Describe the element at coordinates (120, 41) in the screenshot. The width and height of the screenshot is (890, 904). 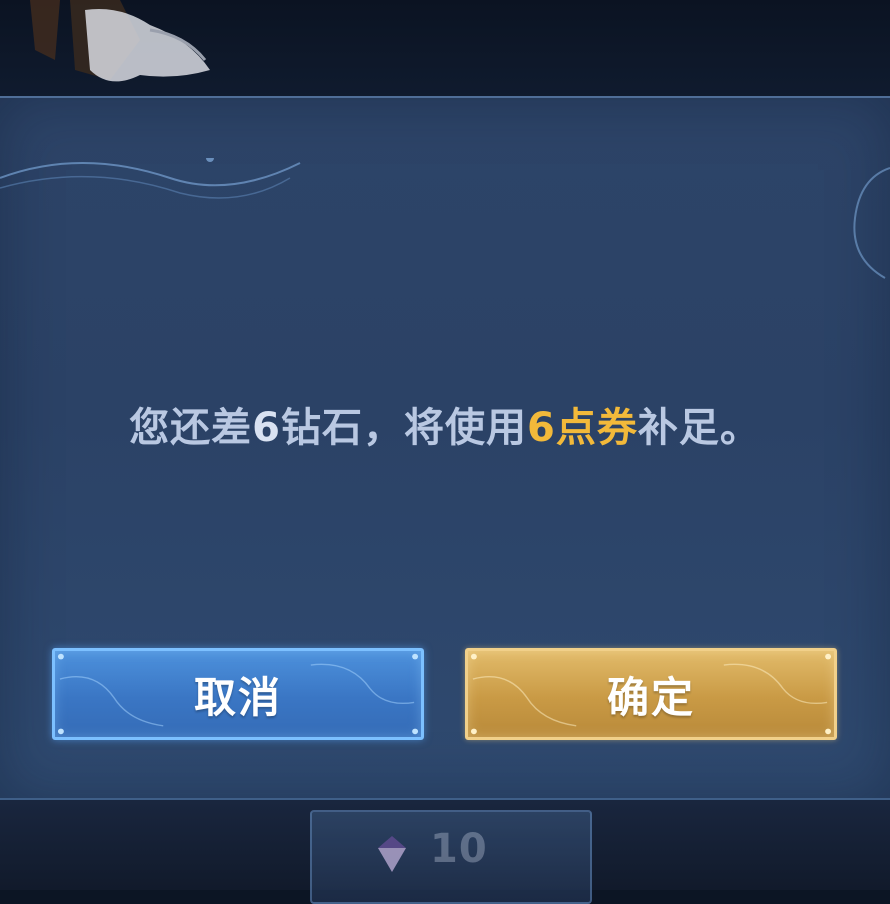
I see `hero-artwork` at that location.